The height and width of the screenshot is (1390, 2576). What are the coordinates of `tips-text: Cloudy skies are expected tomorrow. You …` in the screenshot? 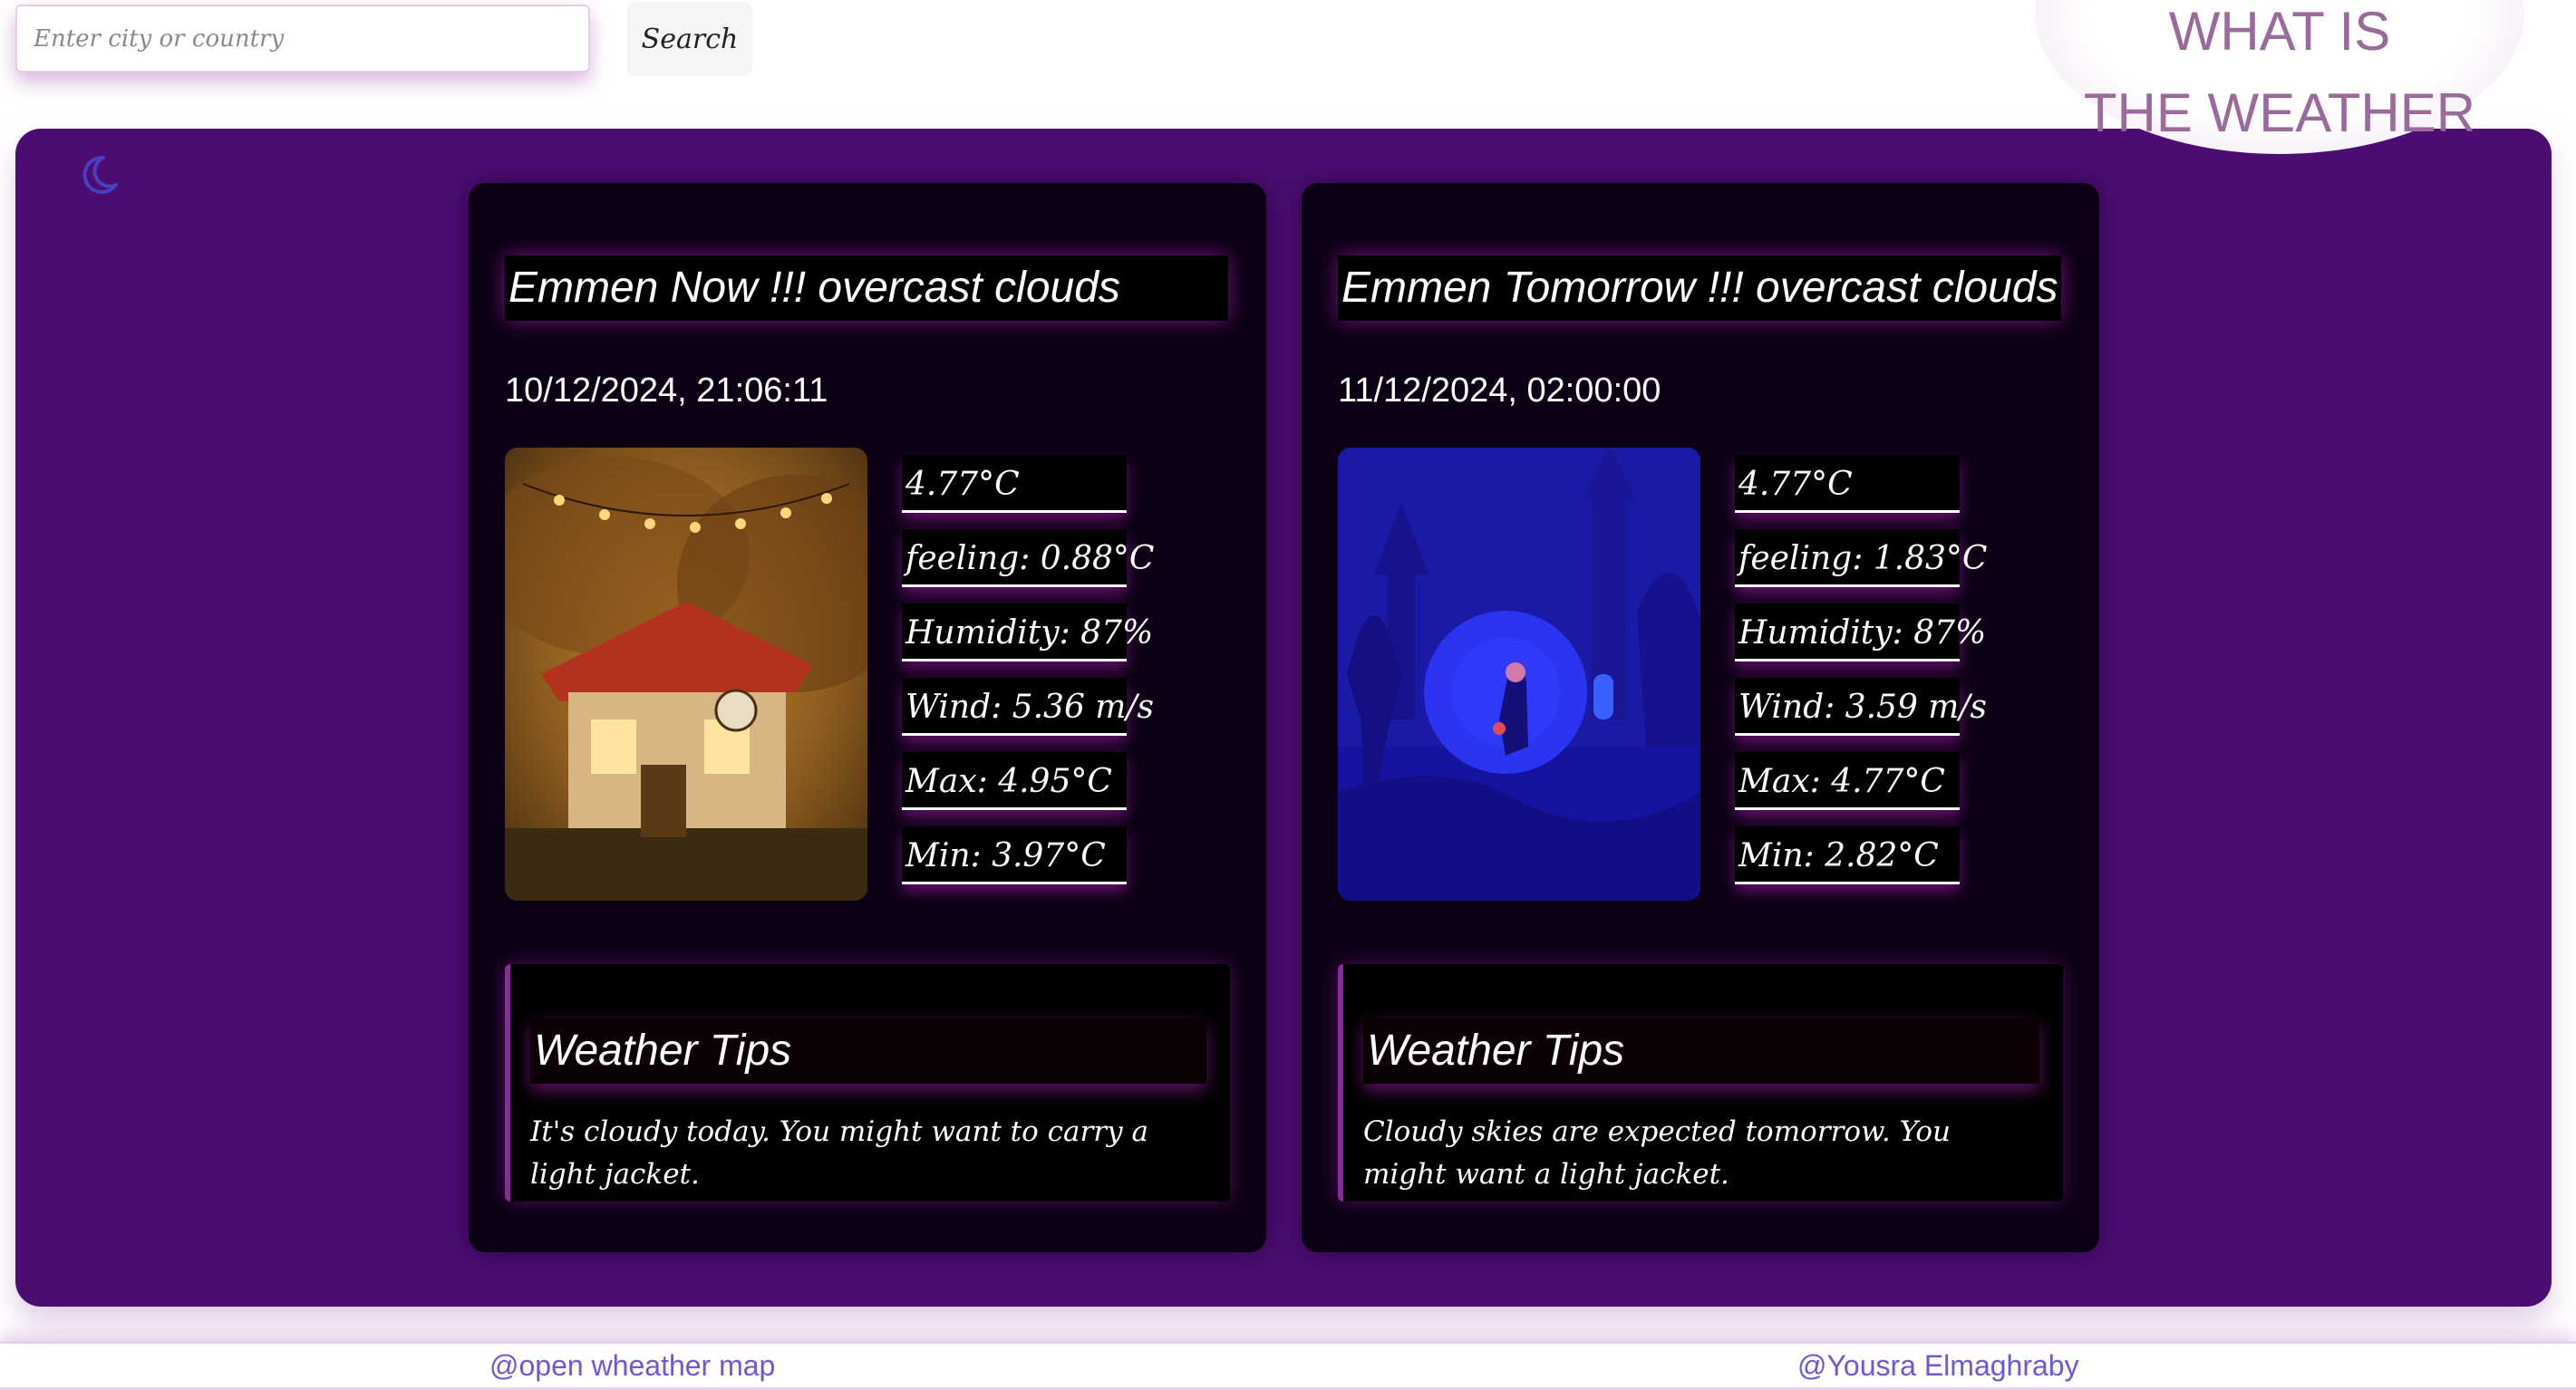 It's located at (1657, 1153).